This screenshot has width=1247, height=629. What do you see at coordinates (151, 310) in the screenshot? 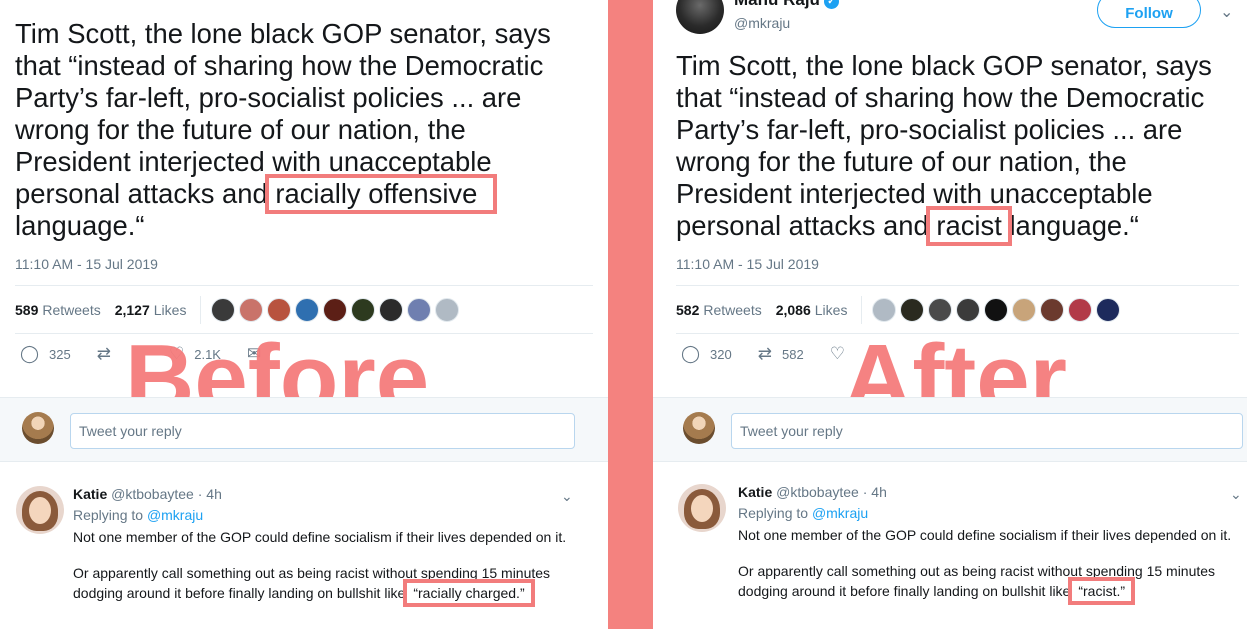
I see `likes-stat: 2,127 Likes` at bounding box center [151, 310].